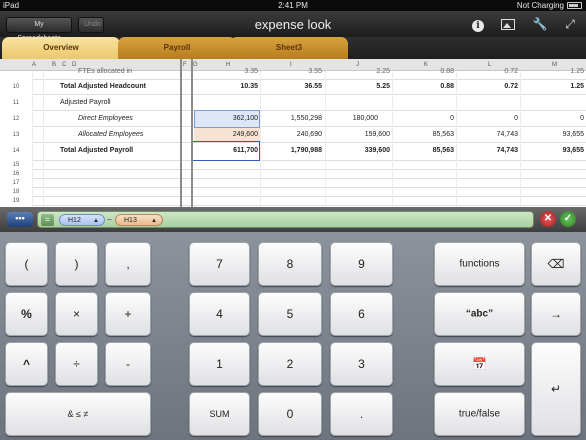 This screenshot has height=440, width=586. I want to click on key-divide: ÷, so click(76, 364).